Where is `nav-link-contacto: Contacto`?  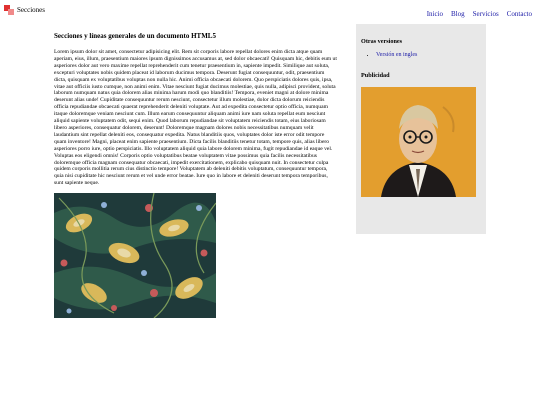
nav-link-contacto: Contacto is located at coordinates (519, 14).